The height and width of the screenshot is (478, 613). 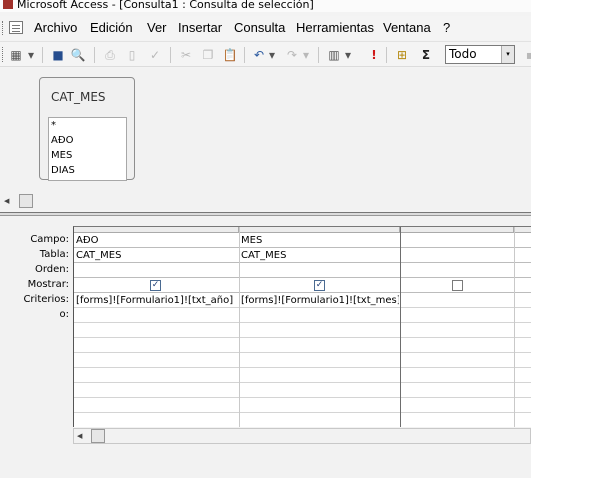 What do you see at coordinates (155, 55) in the screenshot?
I see `spelling-icon: ✓` at bounding box center [155, 55].